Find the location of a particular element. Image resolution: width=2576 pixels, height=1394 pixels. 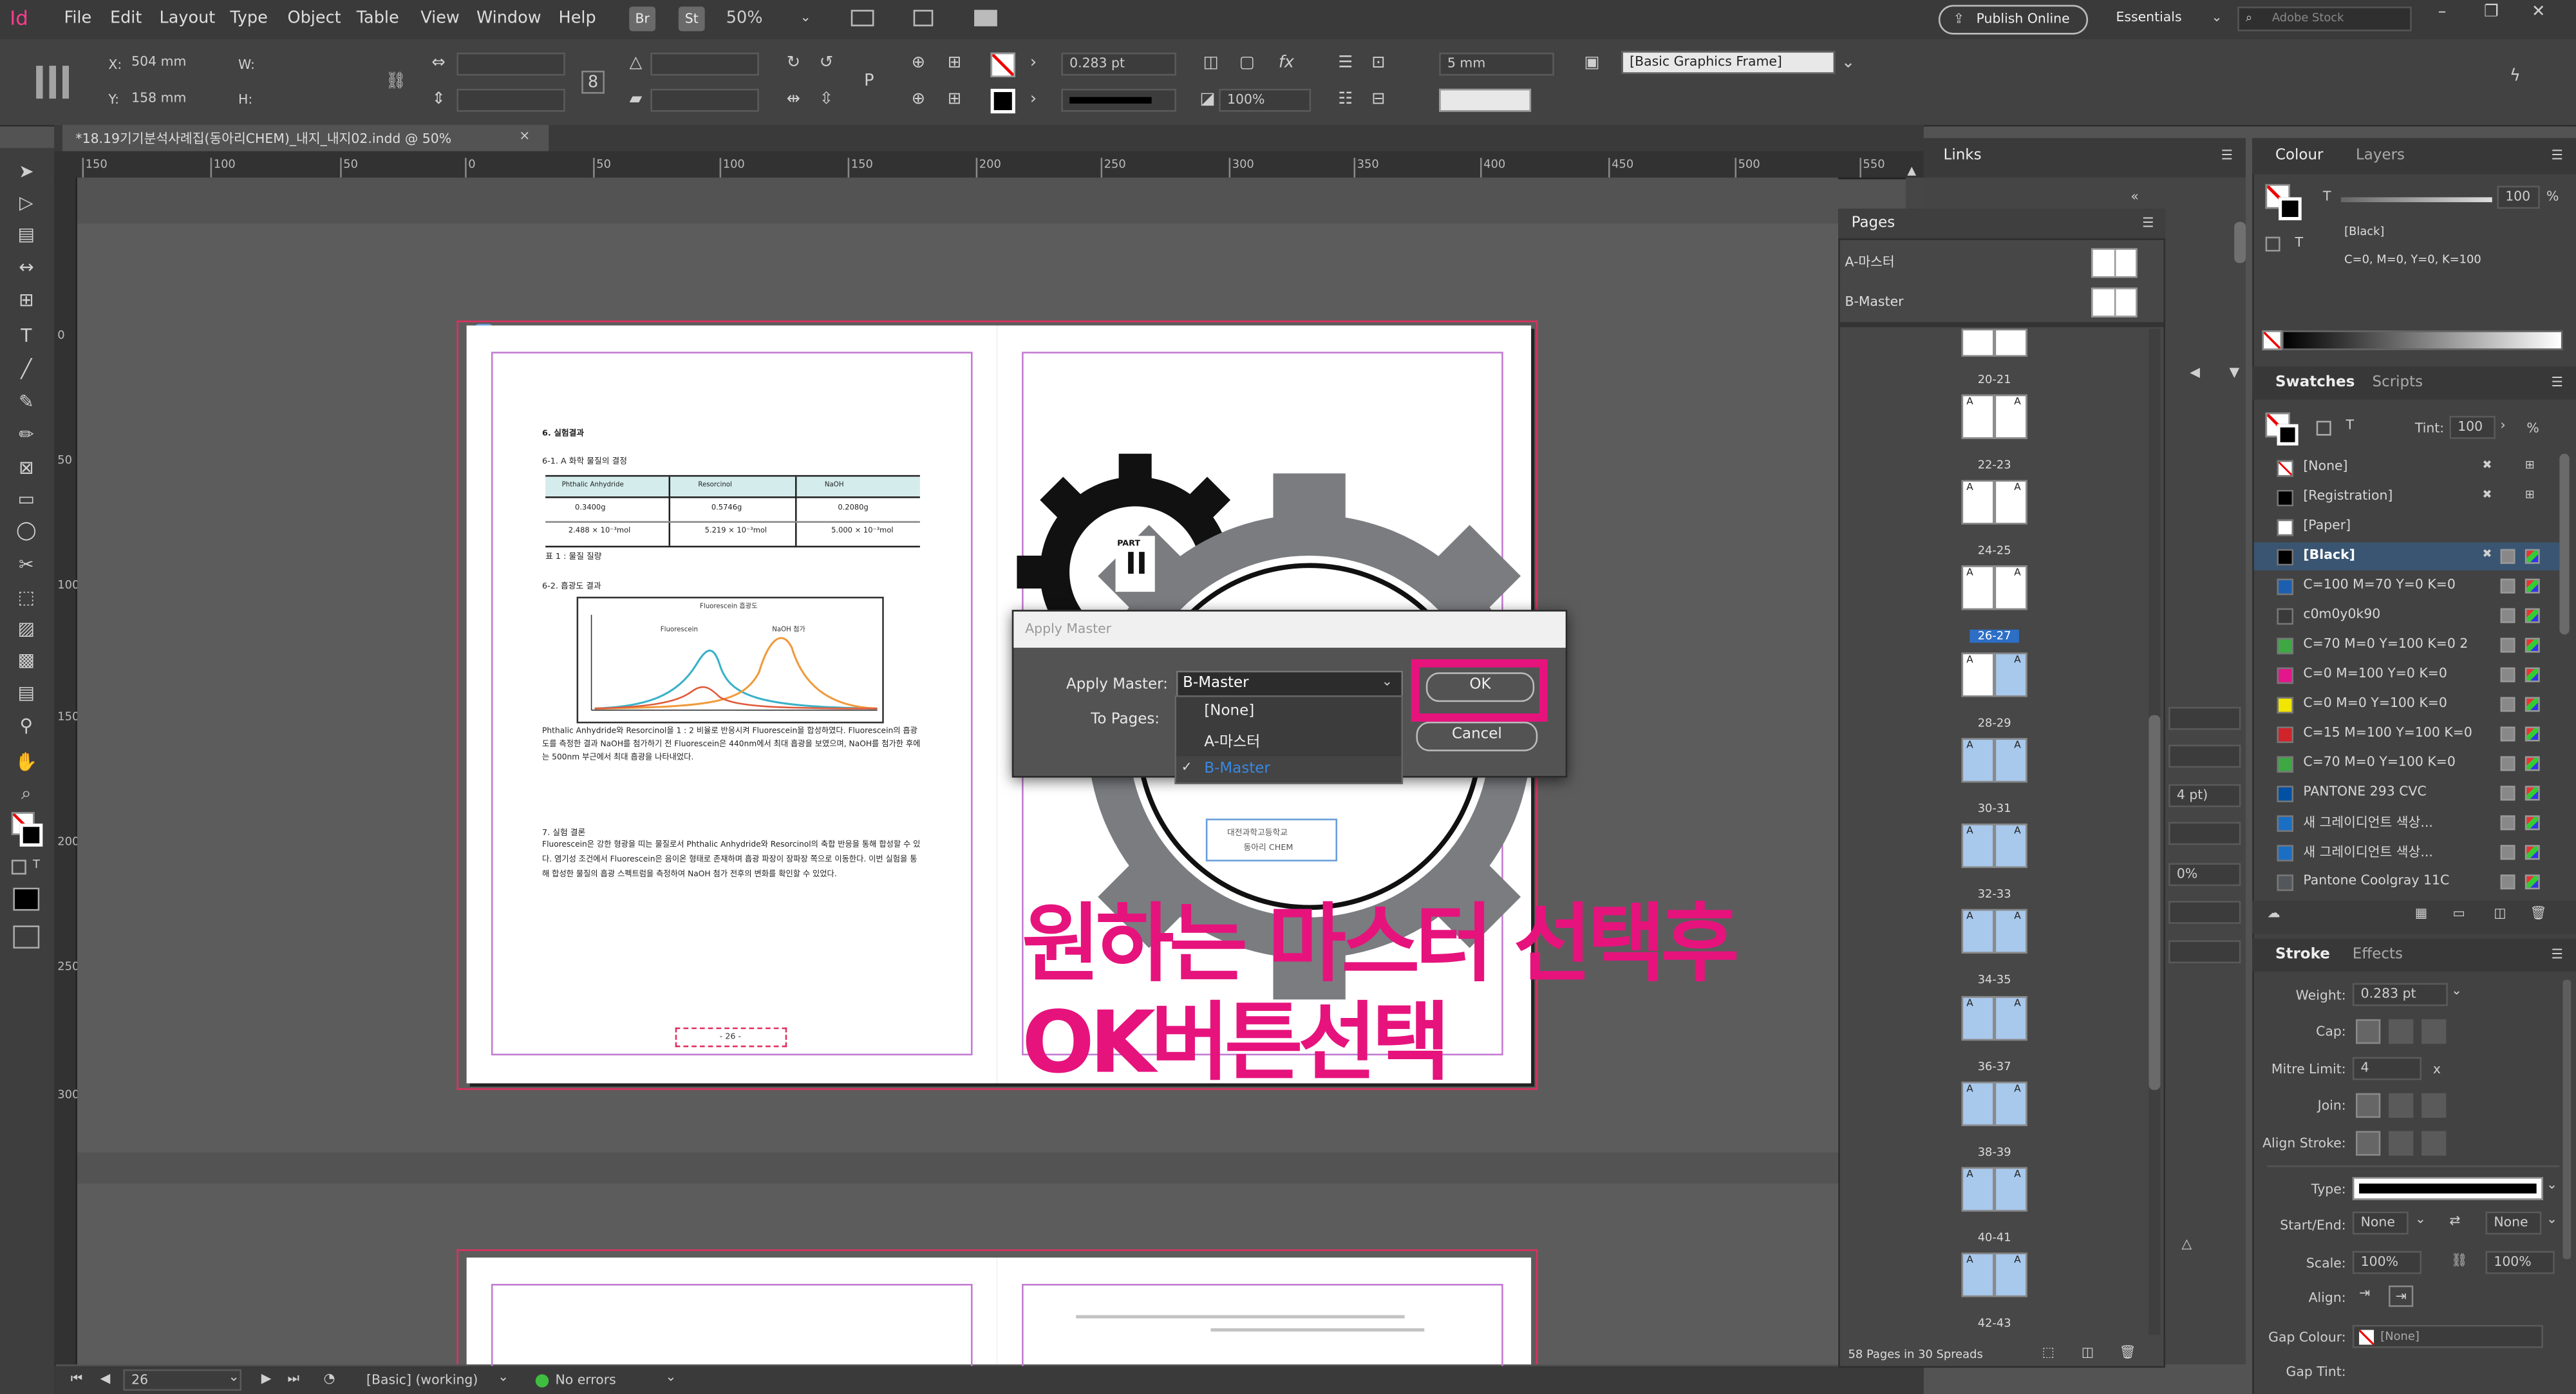

swatch-stroke-icon is located at coordinates (2288, 435).